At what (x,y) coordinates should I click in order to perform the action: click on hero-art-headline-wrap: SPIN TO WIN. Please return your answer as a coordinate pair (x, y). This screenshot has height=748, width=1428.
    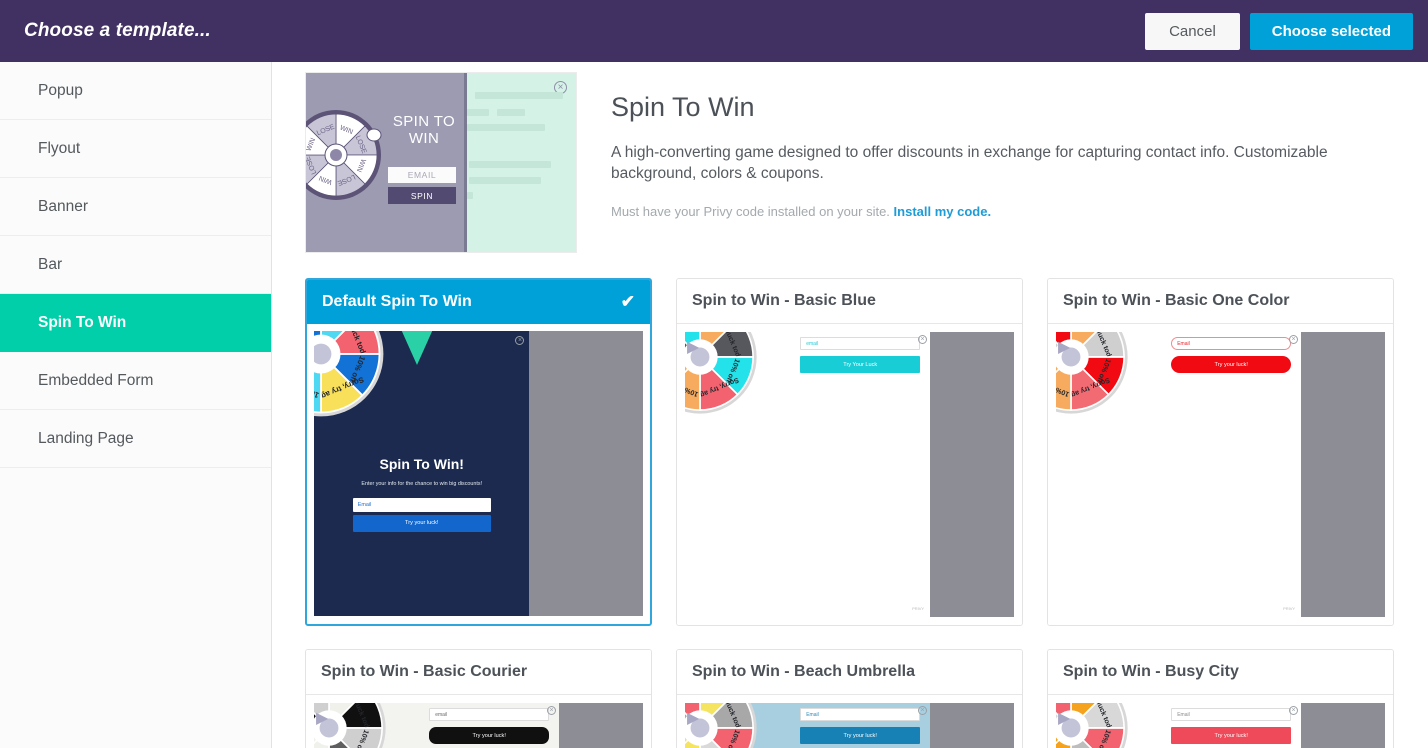
    Looking at the image, I should click on (424, 130).